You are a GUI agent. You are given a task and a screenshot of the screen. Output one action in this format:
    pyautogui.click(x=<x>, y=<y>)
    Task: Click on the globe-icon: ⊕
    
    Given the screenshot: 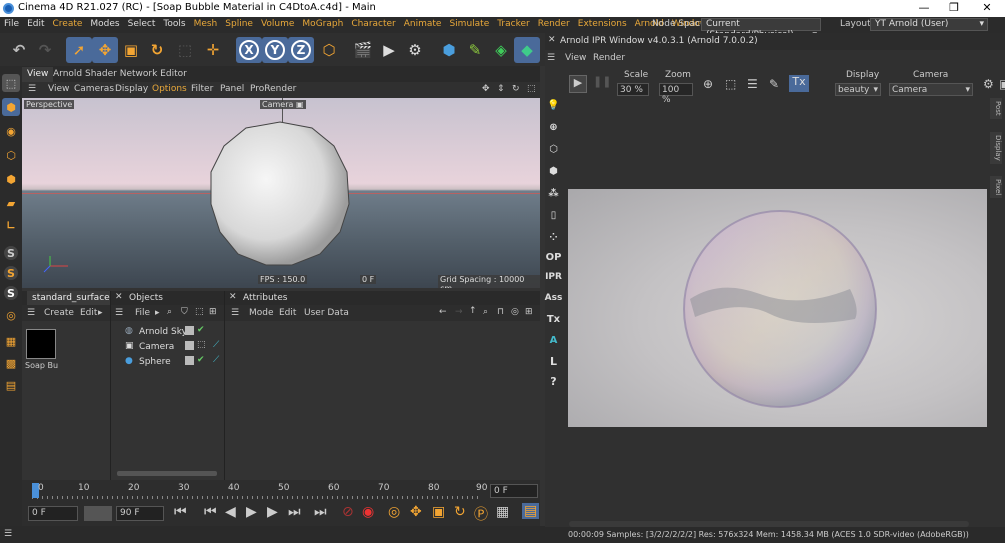 What is the action you would take?
    pyautogui.click(x=553, y=127)
    